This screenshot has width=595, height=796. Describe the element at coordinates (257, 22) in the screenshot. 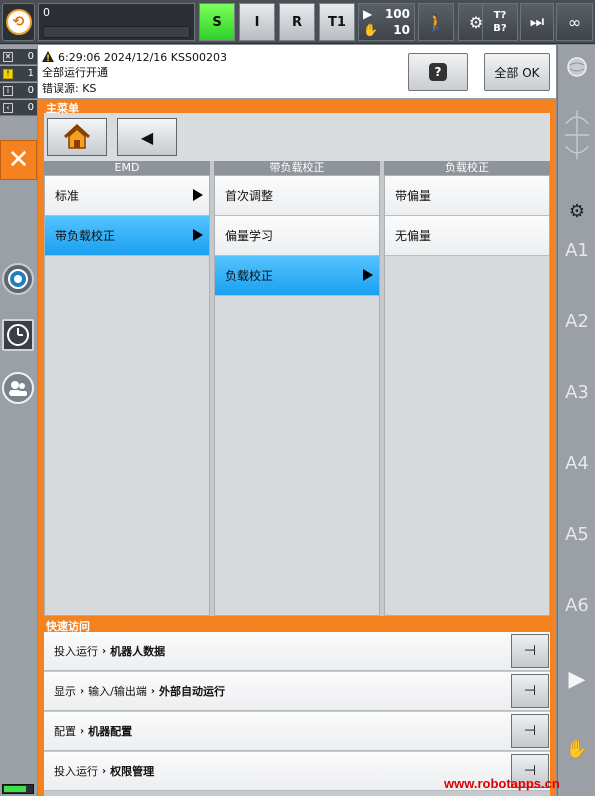

I see `drives-status: I` at that location.